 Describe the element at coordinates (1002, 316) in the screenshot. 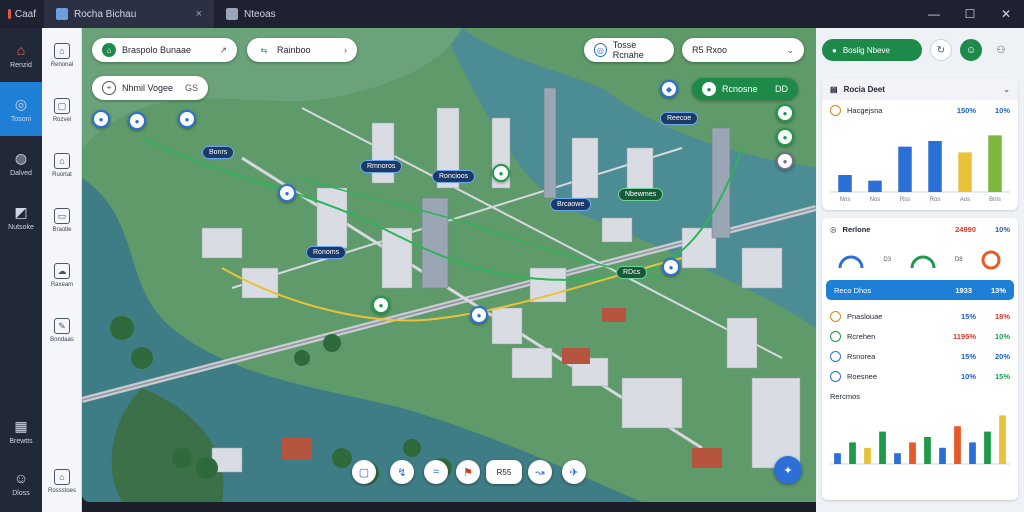

I see `row-value-secondary: 18%` at that location.